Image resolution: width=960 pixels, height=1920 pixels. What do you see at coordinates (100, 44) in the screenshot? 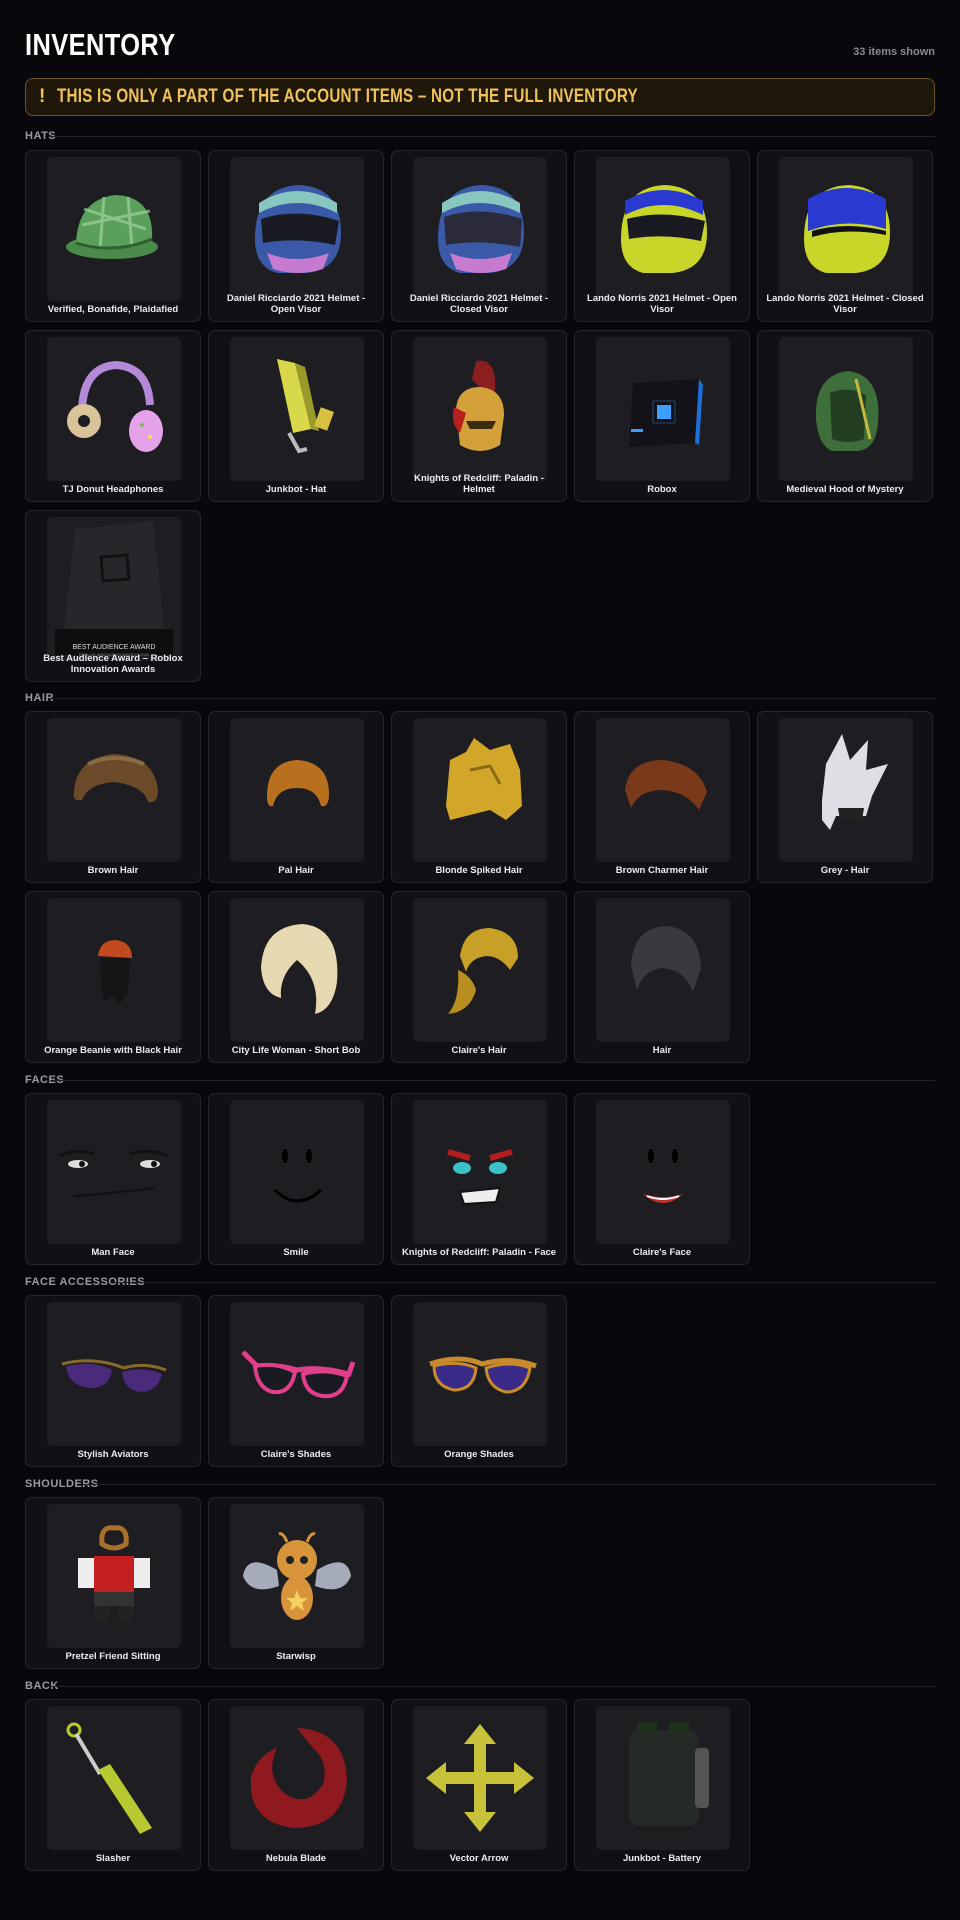
I see `page-title: INVENTORY` at bounding box center [100, 44].